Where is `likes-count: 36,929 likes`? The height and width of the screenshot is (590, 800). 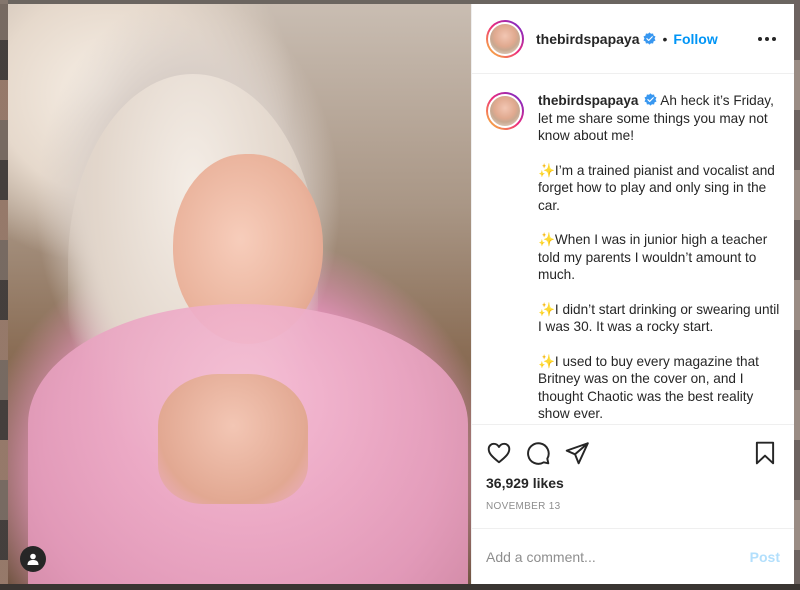
likes-count: 36,929 likes is located at coordinates (633, 483).